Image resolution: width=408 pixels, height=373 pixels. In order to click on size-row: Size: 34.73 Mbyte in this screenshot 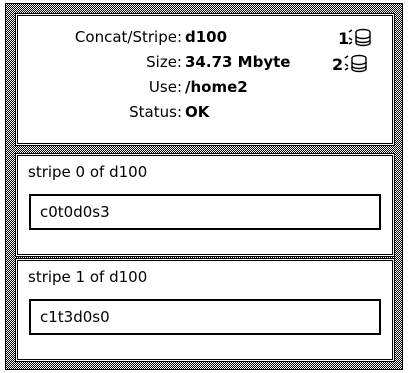, I will do `click(191, 62)`.